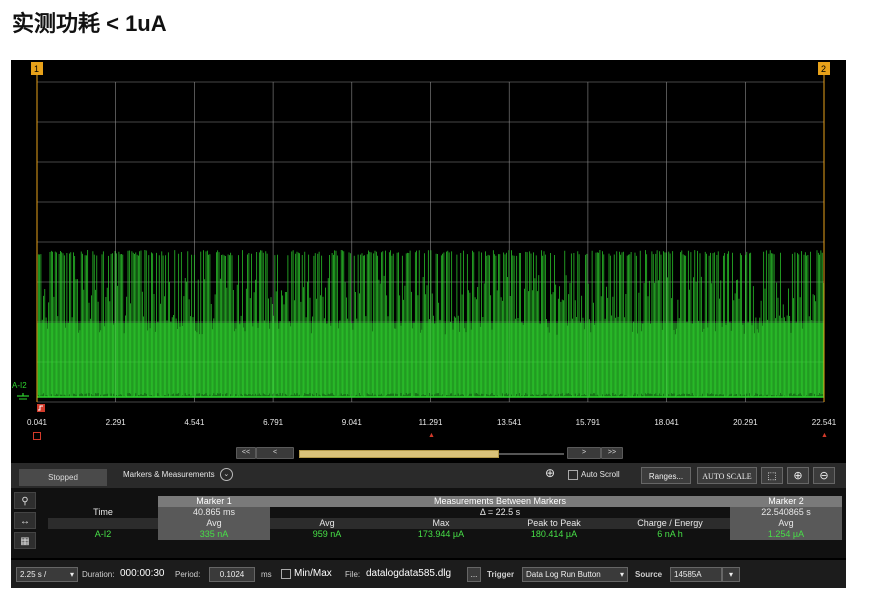 Image resolution: width=886 pixels, height=605 pixels. Describe the element at coordinates (115, 422) in the screenshot. I see `x-tick: 2.291` at that location.